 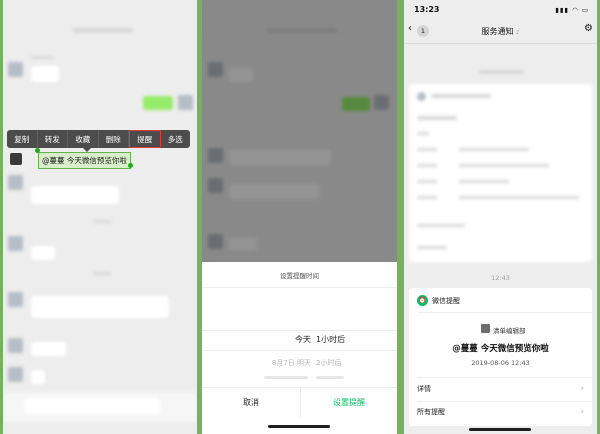 What do you see at coordinates (500, 389) in the screenshot?
I see `details-row: 详情 ›` at bounding box center [500, 389].